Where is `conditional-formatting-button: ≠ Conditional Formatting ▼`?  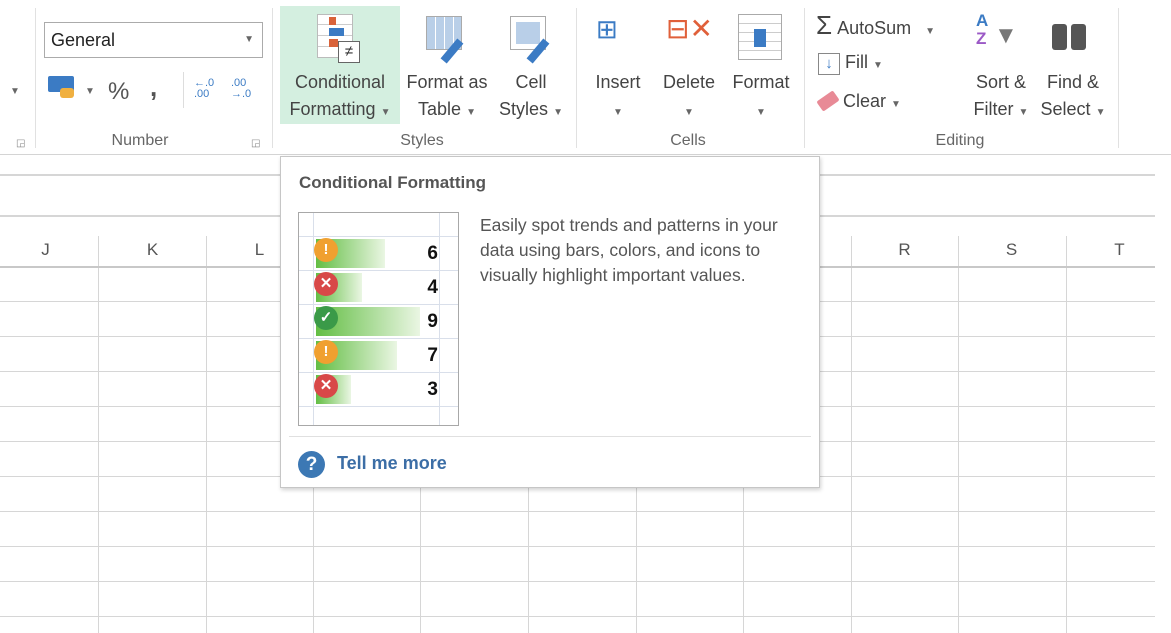 conditional-formatting-button: ≠ Conditional Formatting ▼ is located at coordinates (340, 65).